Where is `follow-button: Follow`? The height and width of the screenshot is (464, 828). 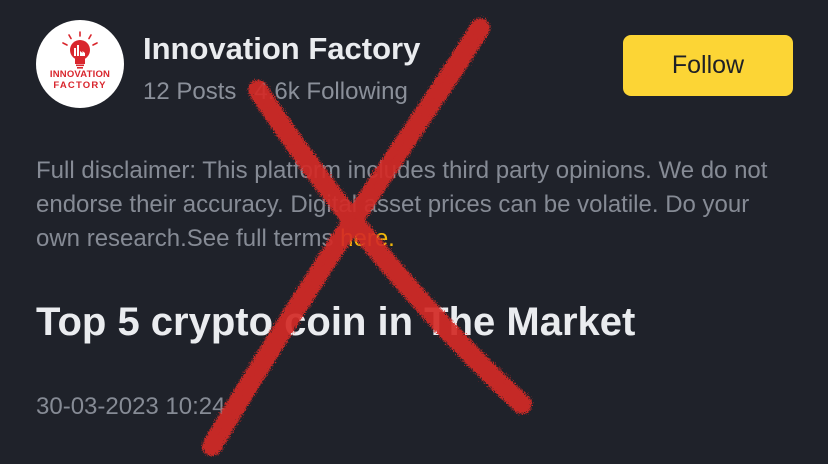
follow-button: Follow is located at coordinates (708, 65).